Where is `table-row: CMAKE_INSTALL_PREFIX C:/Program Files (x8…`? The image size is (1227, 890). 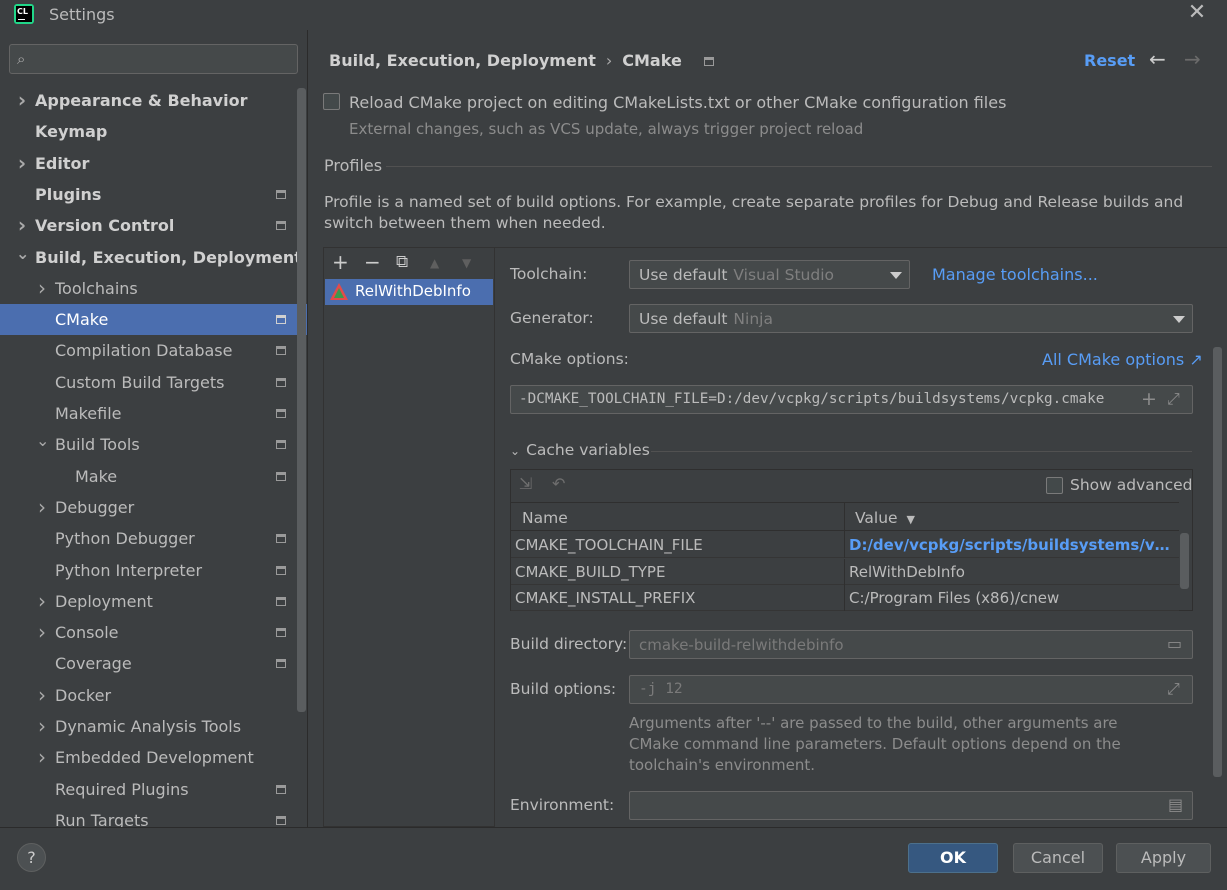 table-row: CMAKE_INSTALL_PREFIX C:/Program Files (x8… is located at coordinates (845, 598).